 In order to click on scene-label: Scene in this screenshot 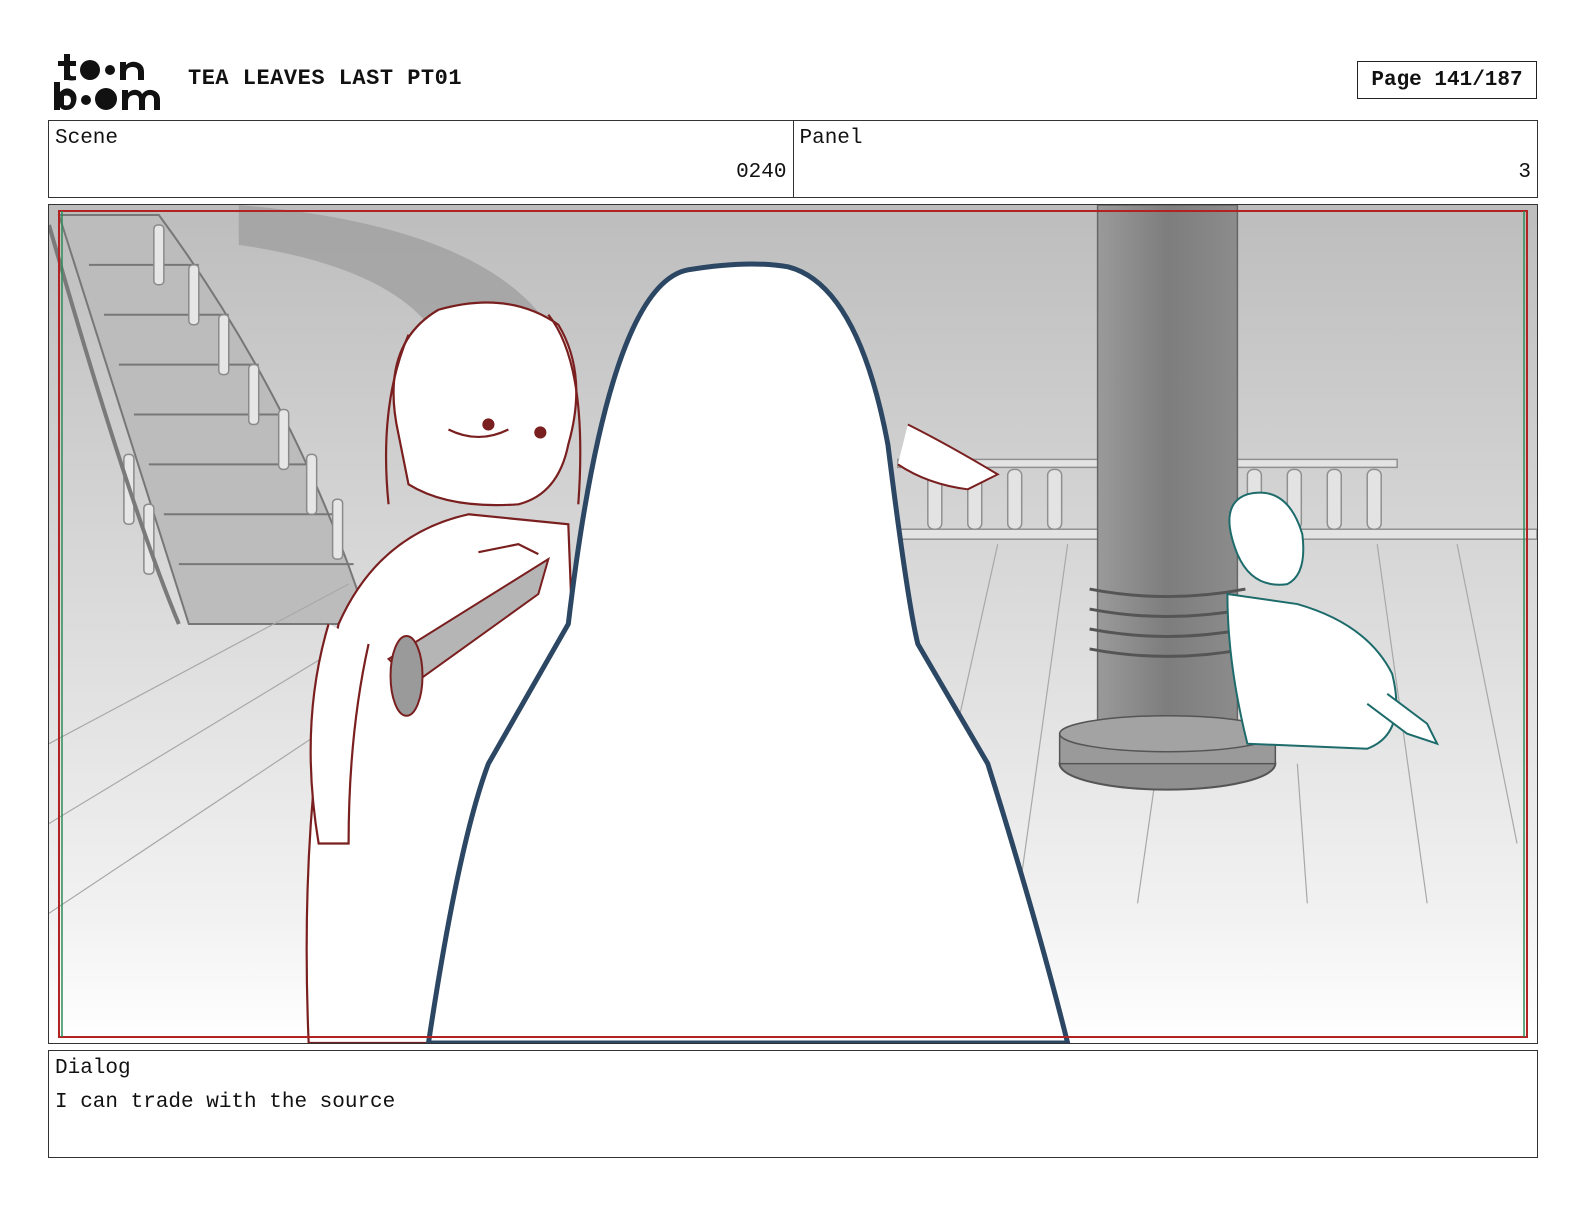, I will do `click(87, 138)`.